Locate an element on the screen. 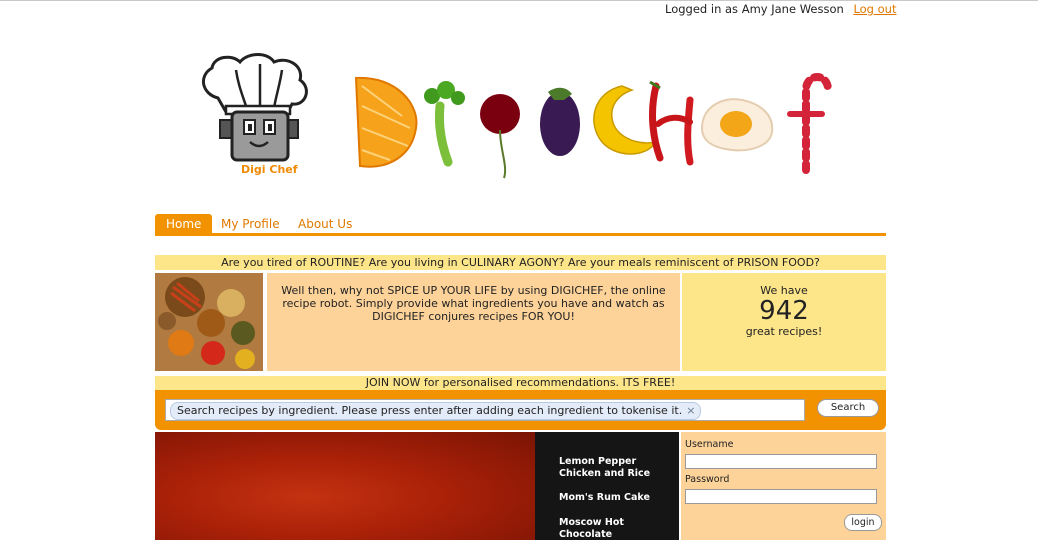  recipe-stats: We have 942 great recipes! is located at coordinates (784, 322).